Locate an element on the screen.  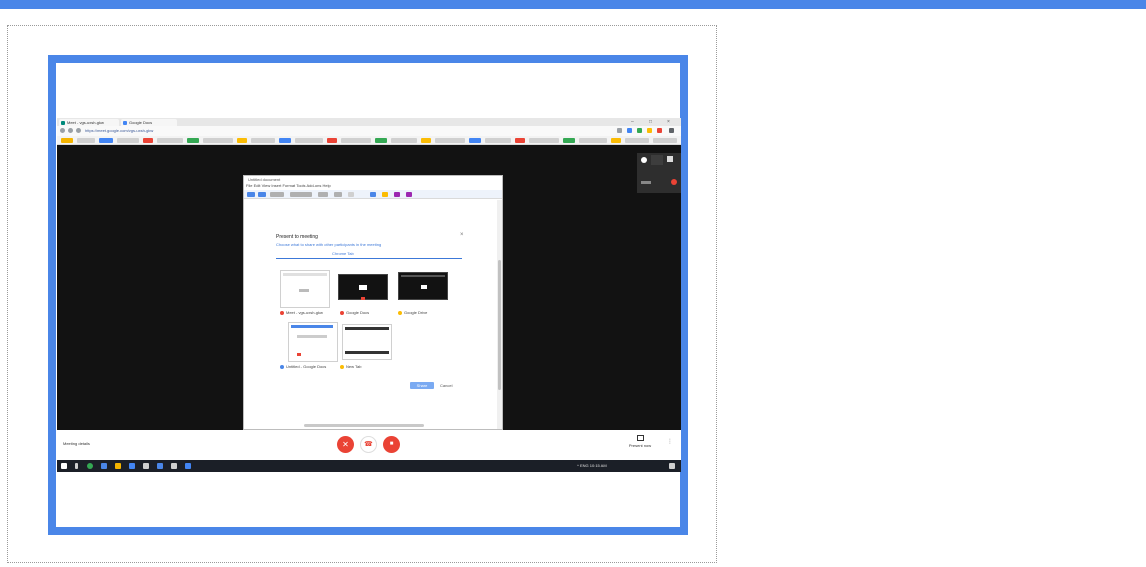
format-icon is located at coordinates (409, 194).